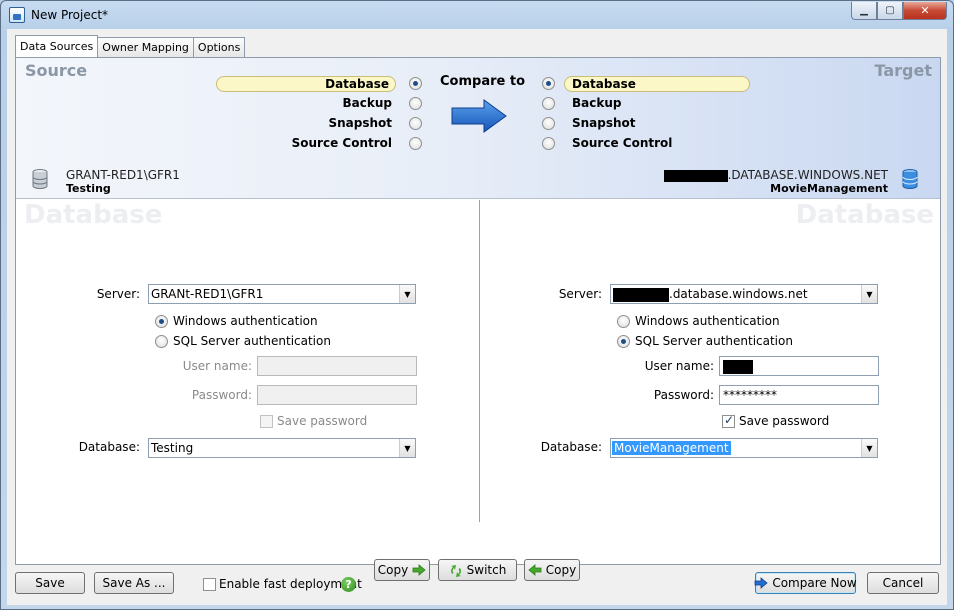  Describe the element at coordinates (88, 188) in the screenshot. I see `source-database-name: Testing` at that location.